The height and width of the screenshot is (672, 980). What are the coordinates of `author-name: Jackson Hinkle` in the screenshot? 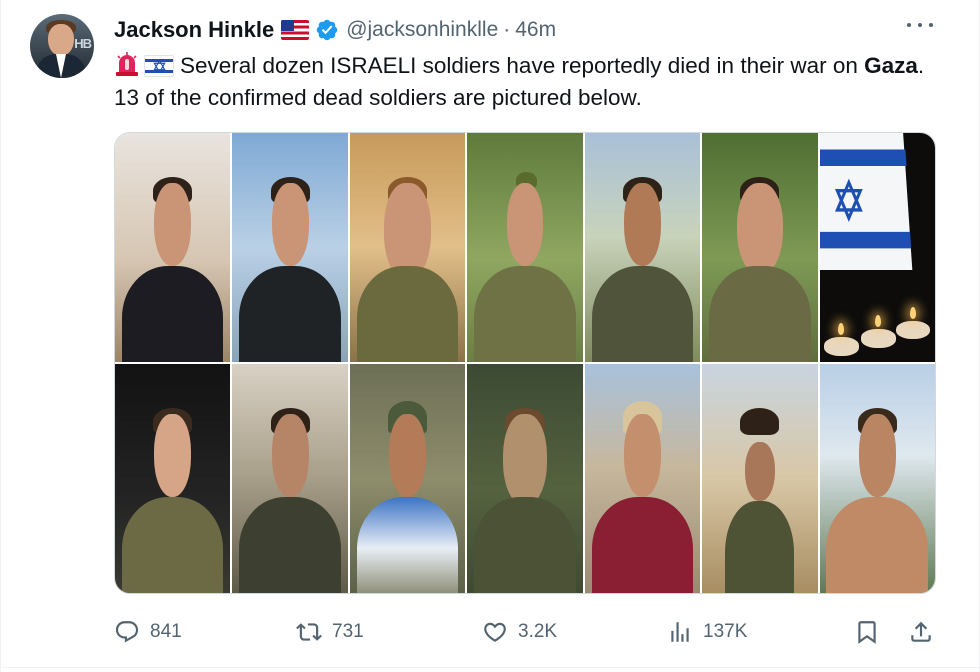 It's located at (194, 30).